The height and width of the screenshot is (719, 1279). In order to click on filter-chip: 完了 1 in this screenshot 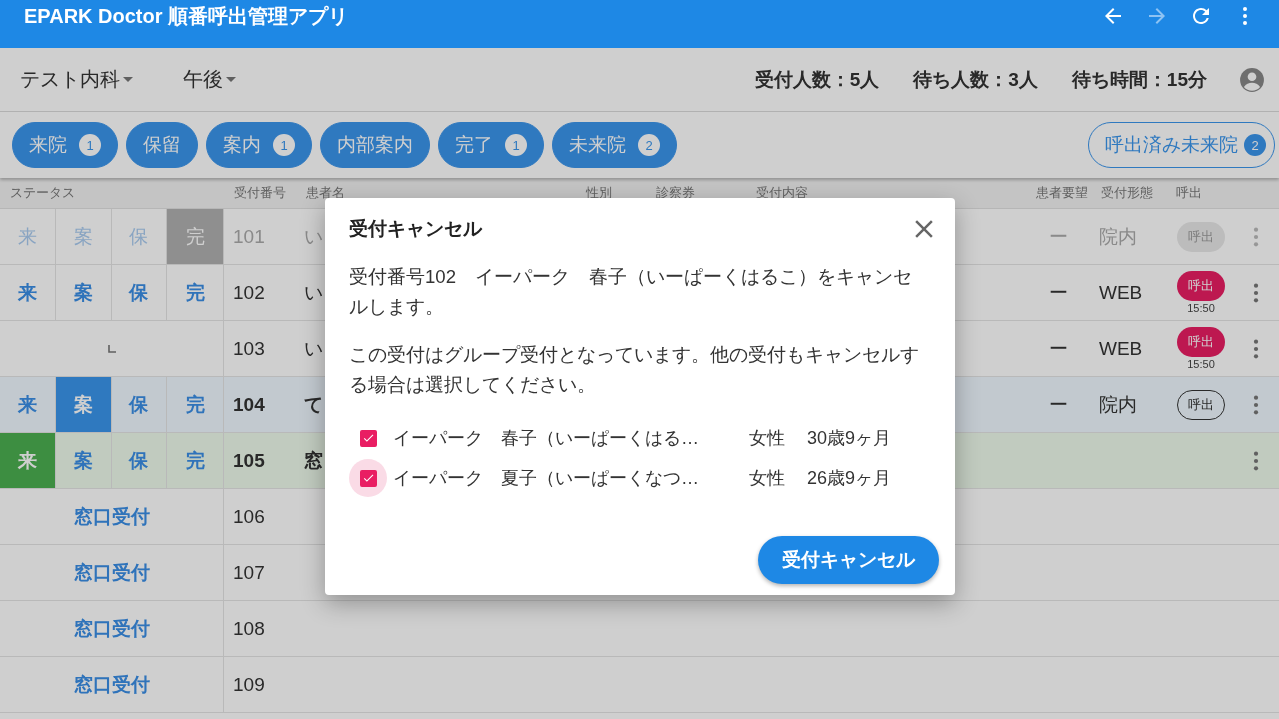, I will do `click(491, 145)`.